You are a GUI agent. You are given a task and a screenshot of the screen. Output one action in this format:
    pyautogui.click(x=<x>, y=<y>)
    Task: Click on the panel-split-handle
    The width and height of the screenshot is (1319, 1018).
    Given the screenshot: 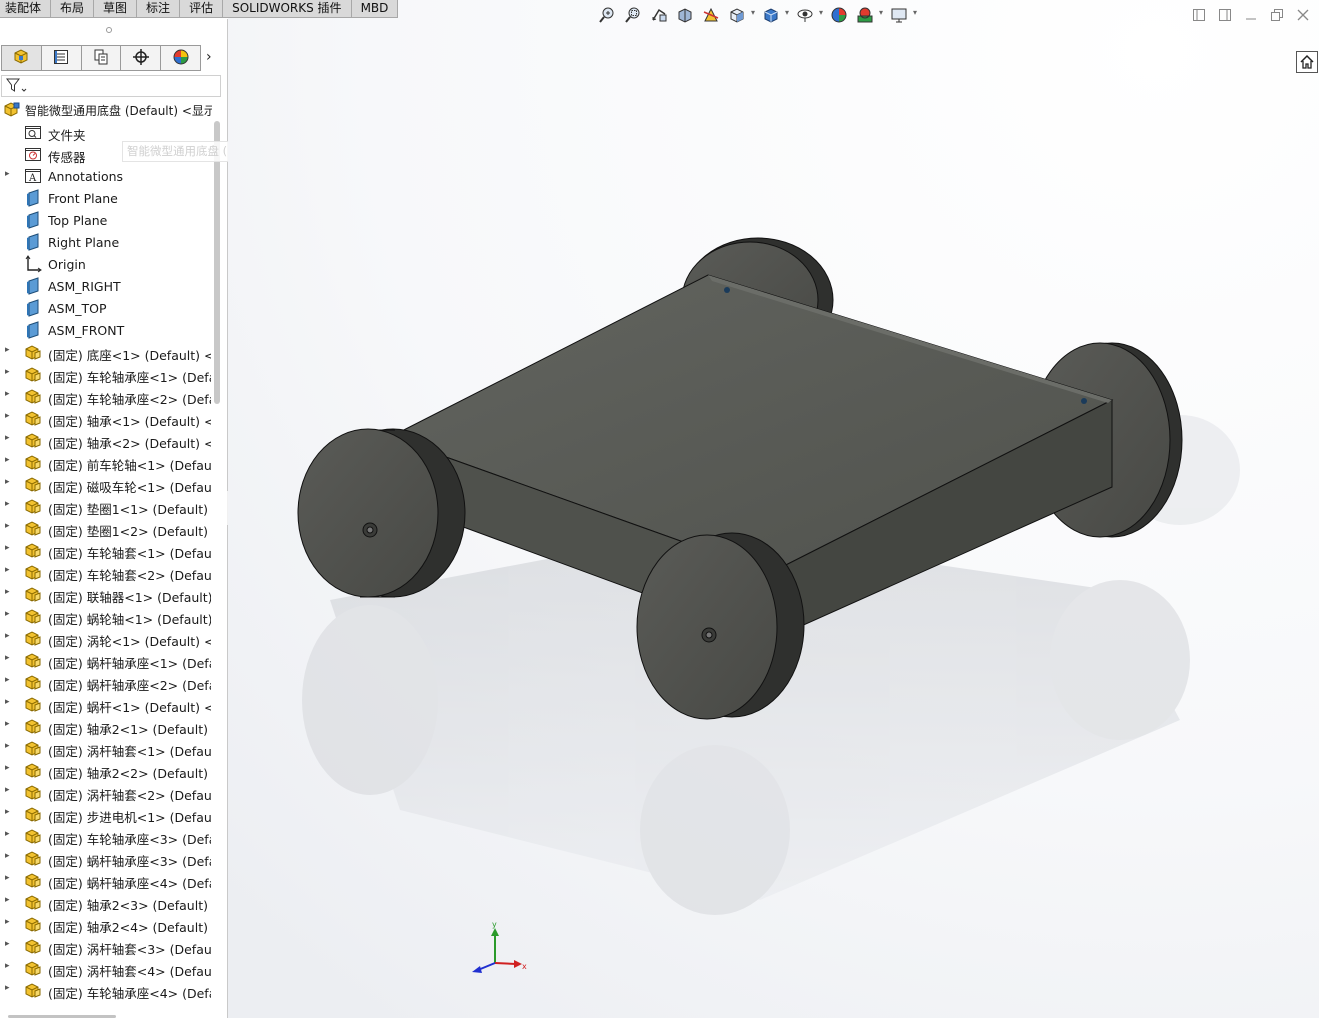 What is the action you would take?
    pyautogui.click(x=109, y=30)
    